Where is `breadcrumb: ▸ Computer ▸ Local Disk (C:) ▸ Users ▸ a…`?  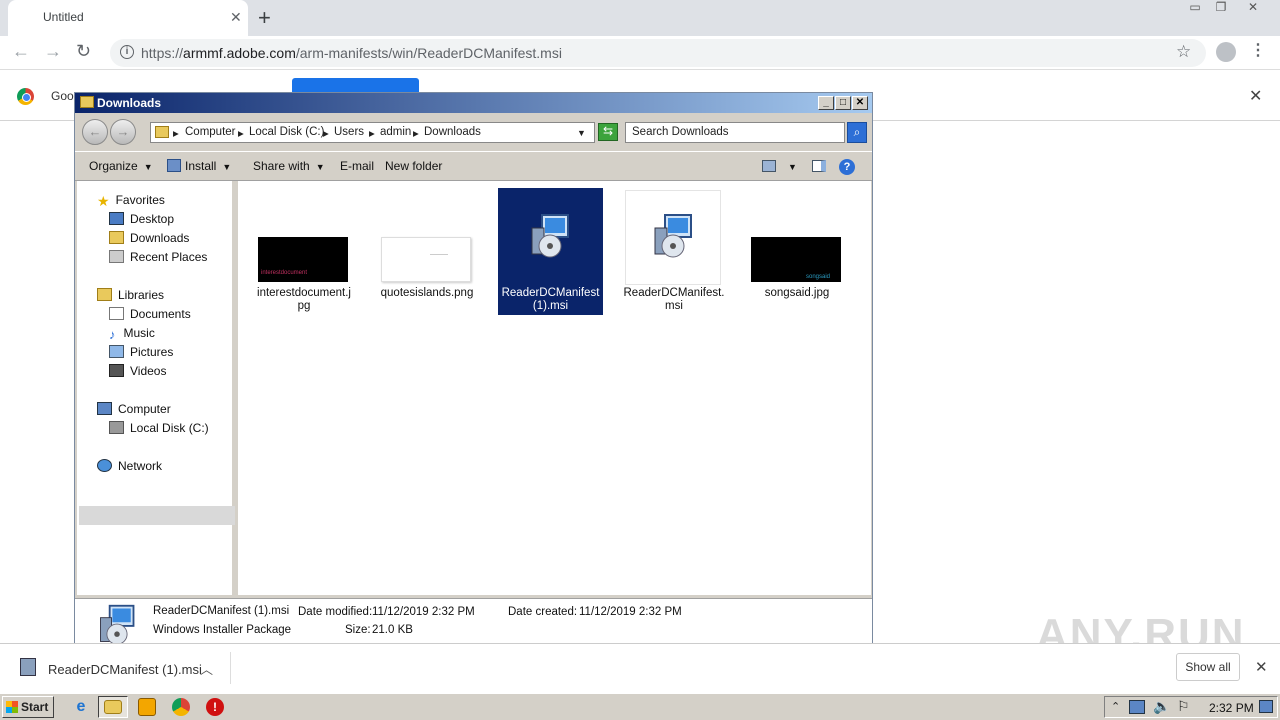 breadcrumb: ▸ Computer ▸ Local Disk (C:) ▸ Users ▸ a… is located at coordinates (372, 132).